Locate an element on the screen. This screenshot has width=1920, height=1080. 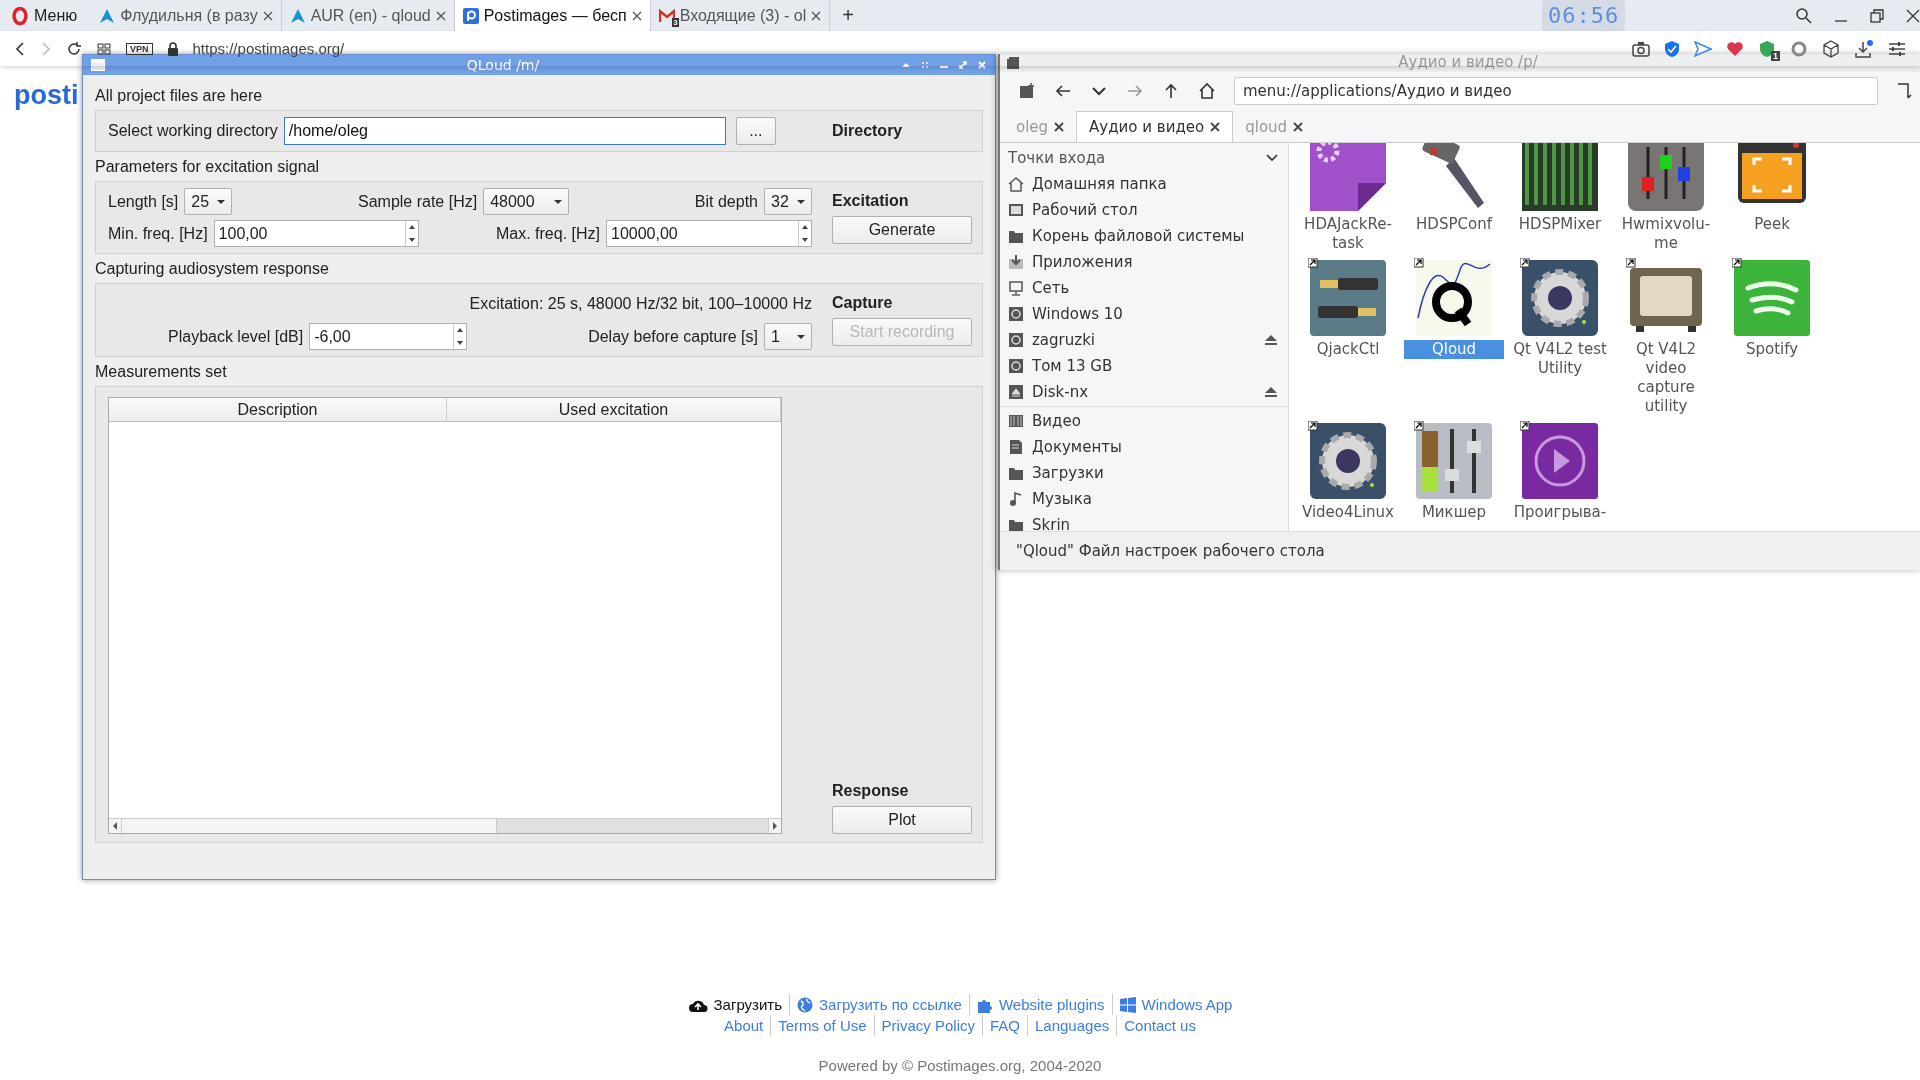
directory-field: /home/oleg is located at coordinates (504, 131).